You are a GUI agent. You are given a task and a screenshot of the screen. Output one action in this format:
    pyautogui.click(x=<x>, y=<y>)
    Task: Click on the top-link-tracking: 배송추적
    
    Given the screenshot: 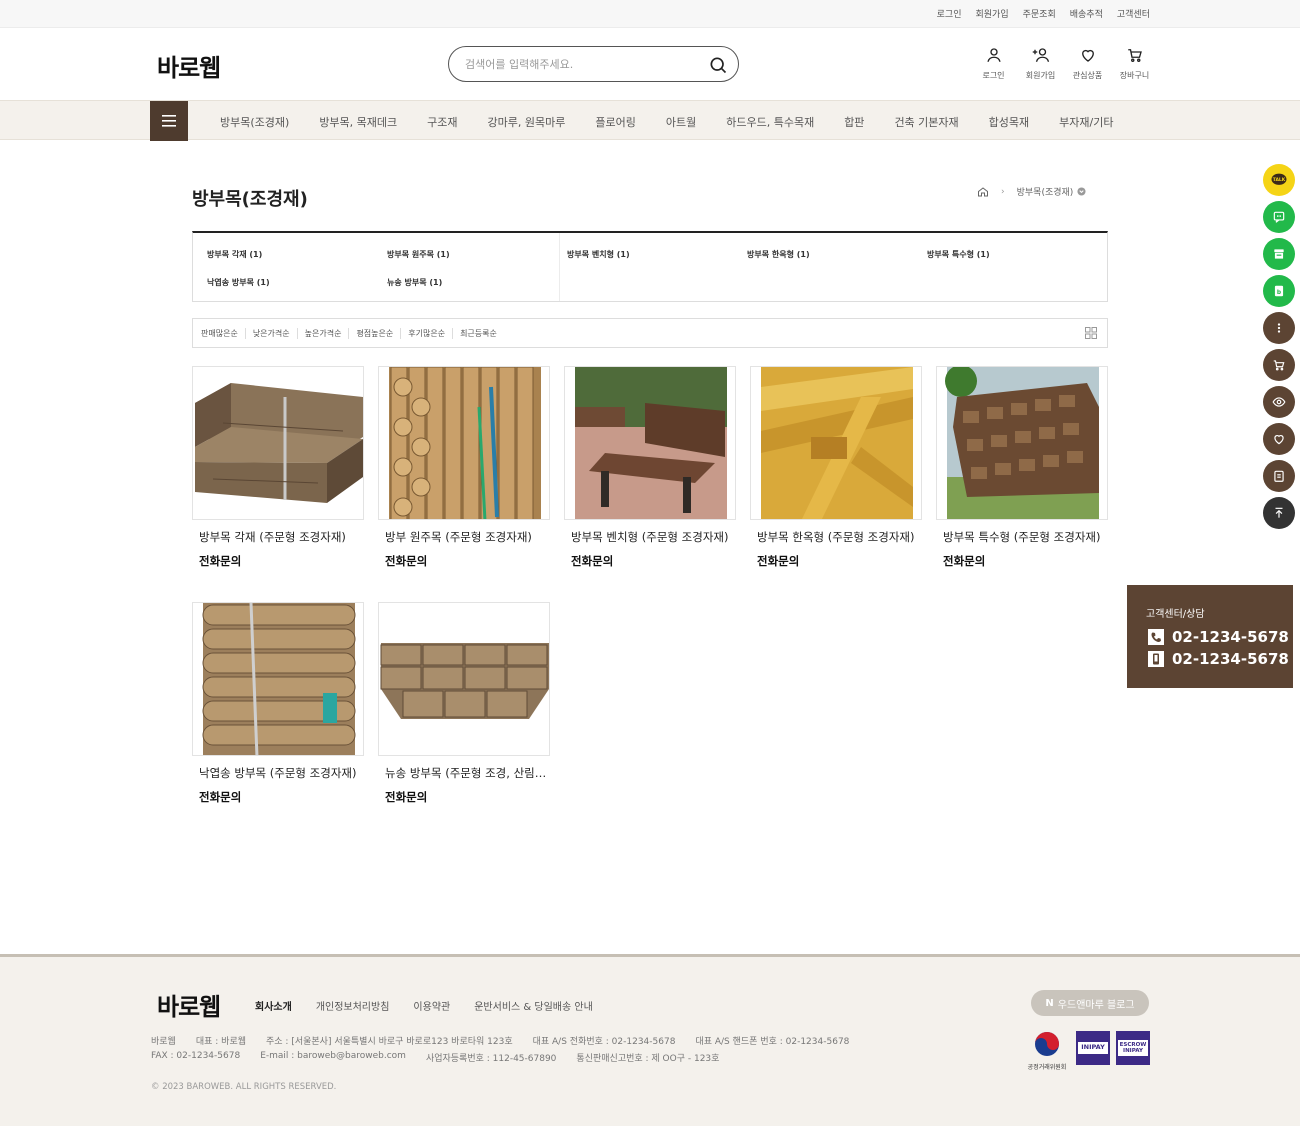 What is the action you would take?
    pyautogui.click(x=1086, y=13)
    